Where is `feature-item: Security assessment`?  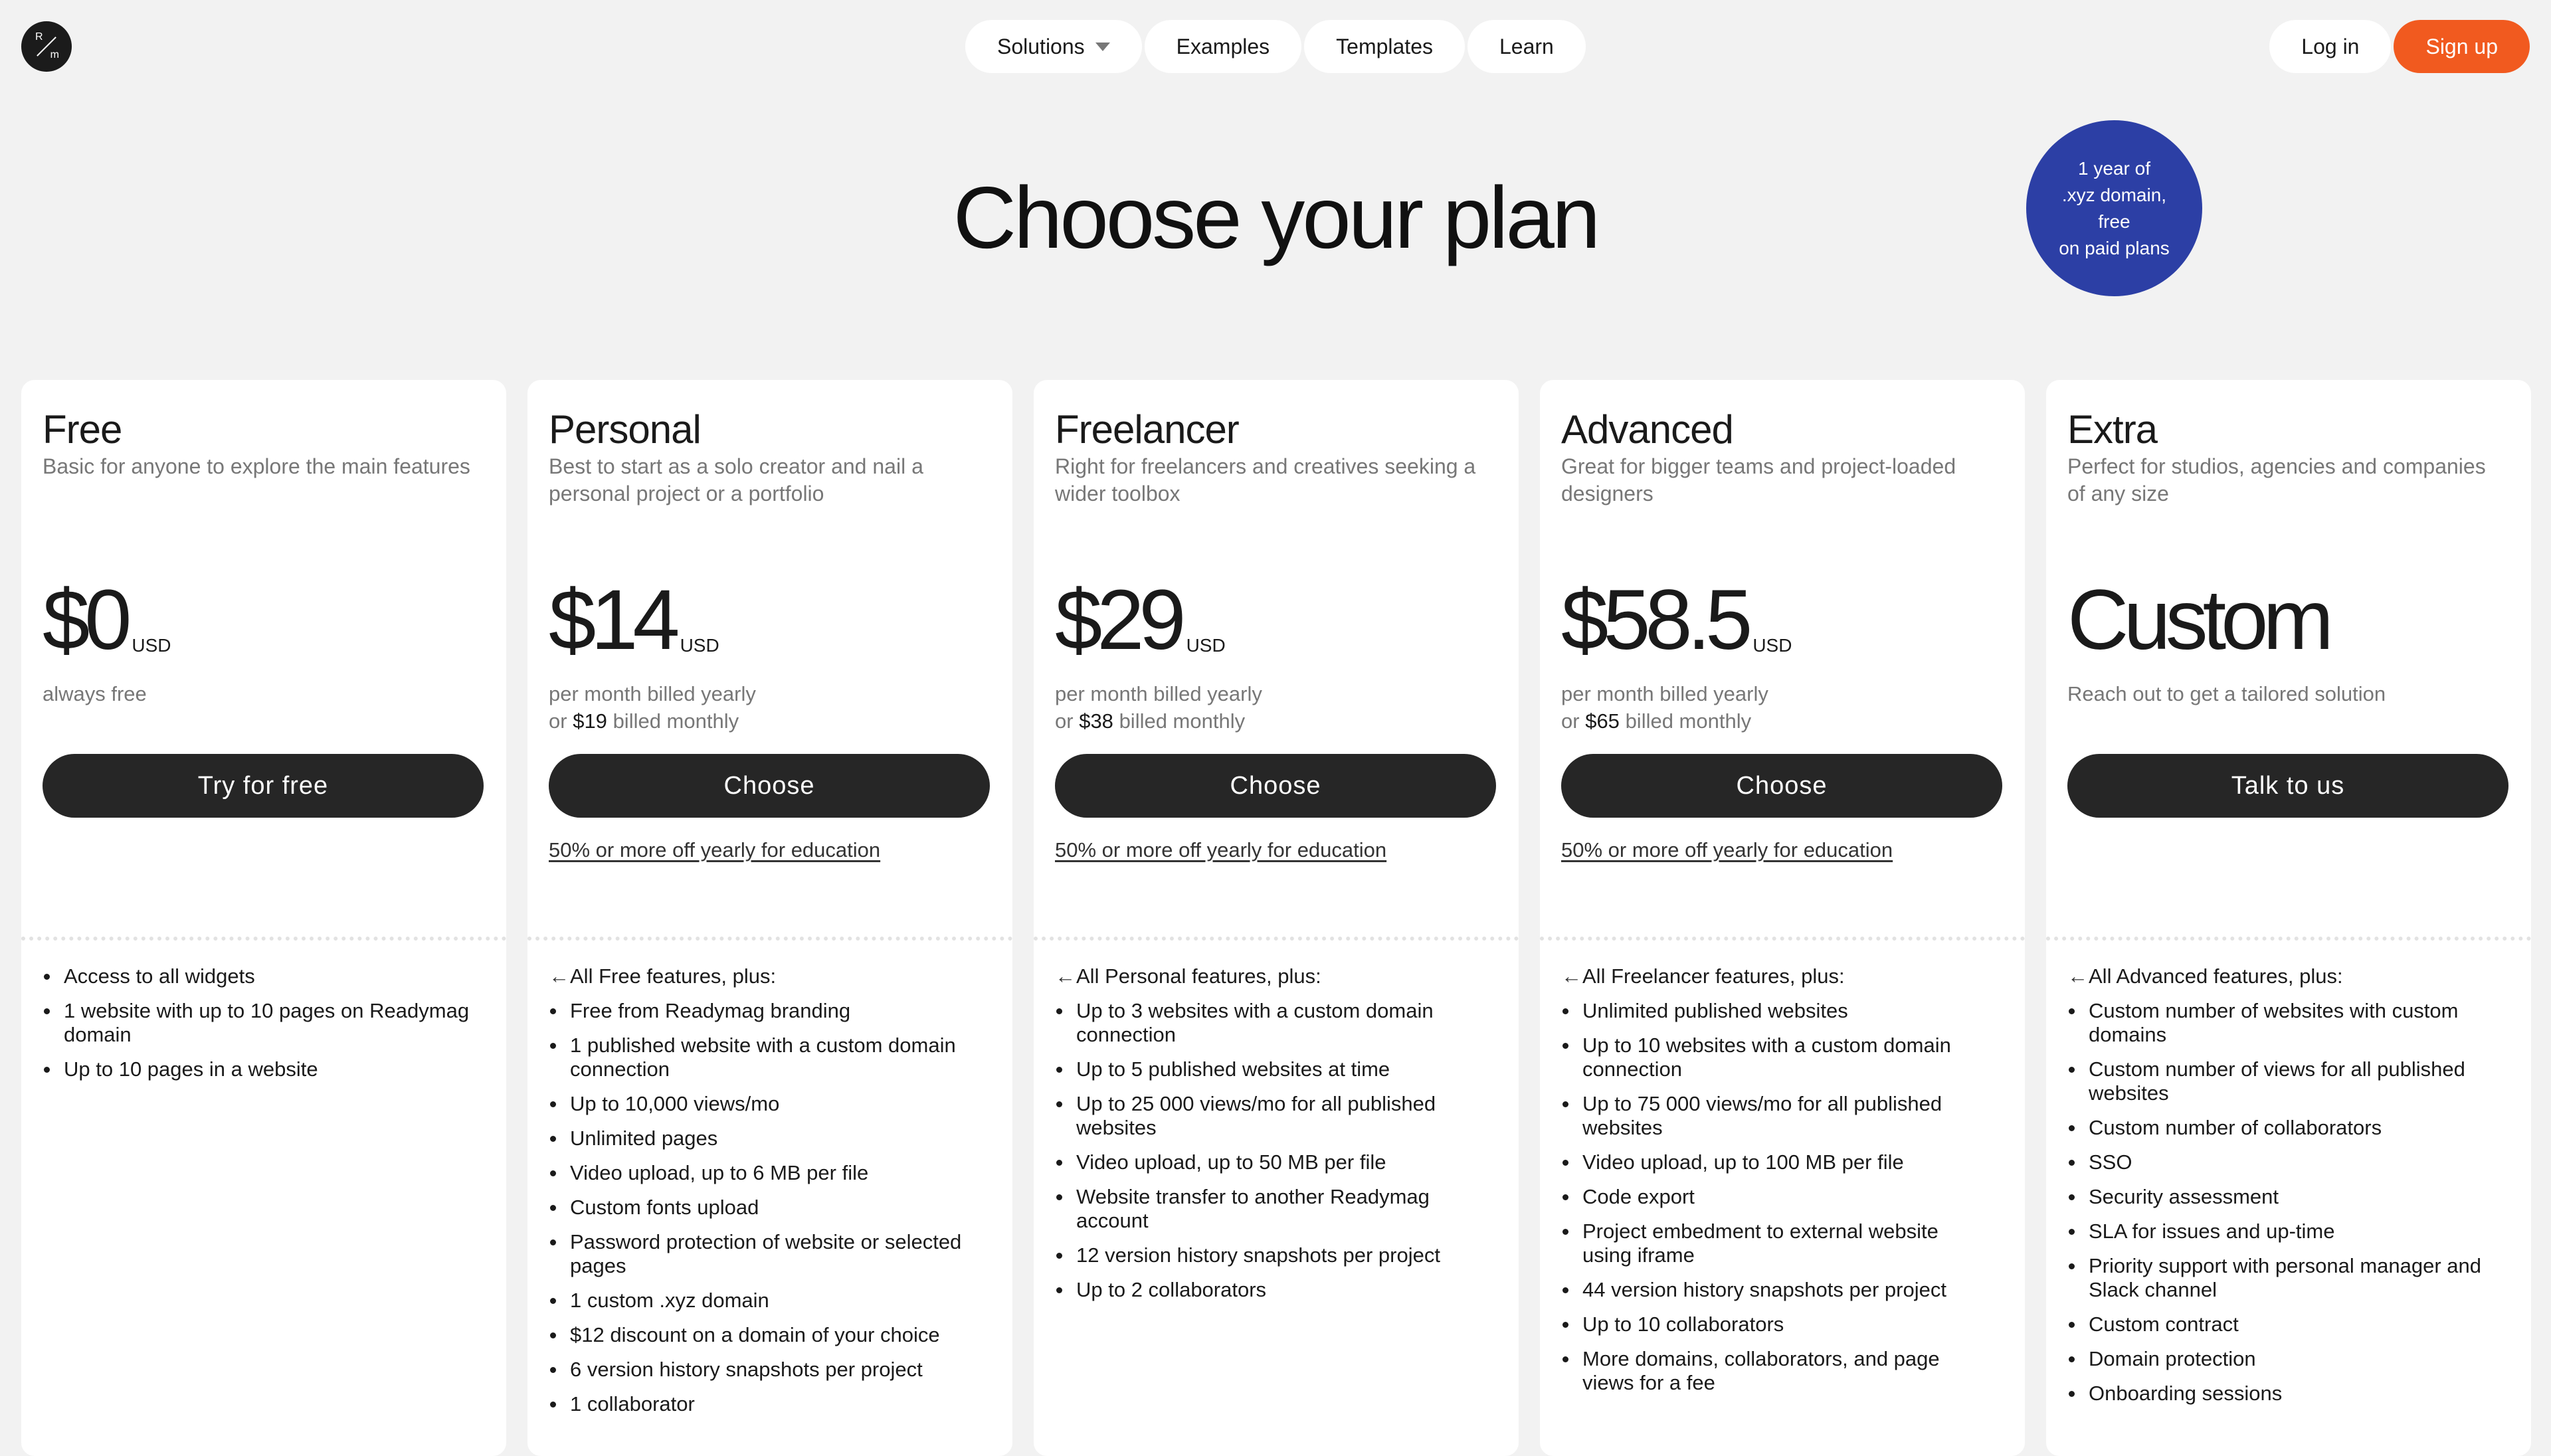
feature-item: Security assessment is located at coordinates (2283, 1197).